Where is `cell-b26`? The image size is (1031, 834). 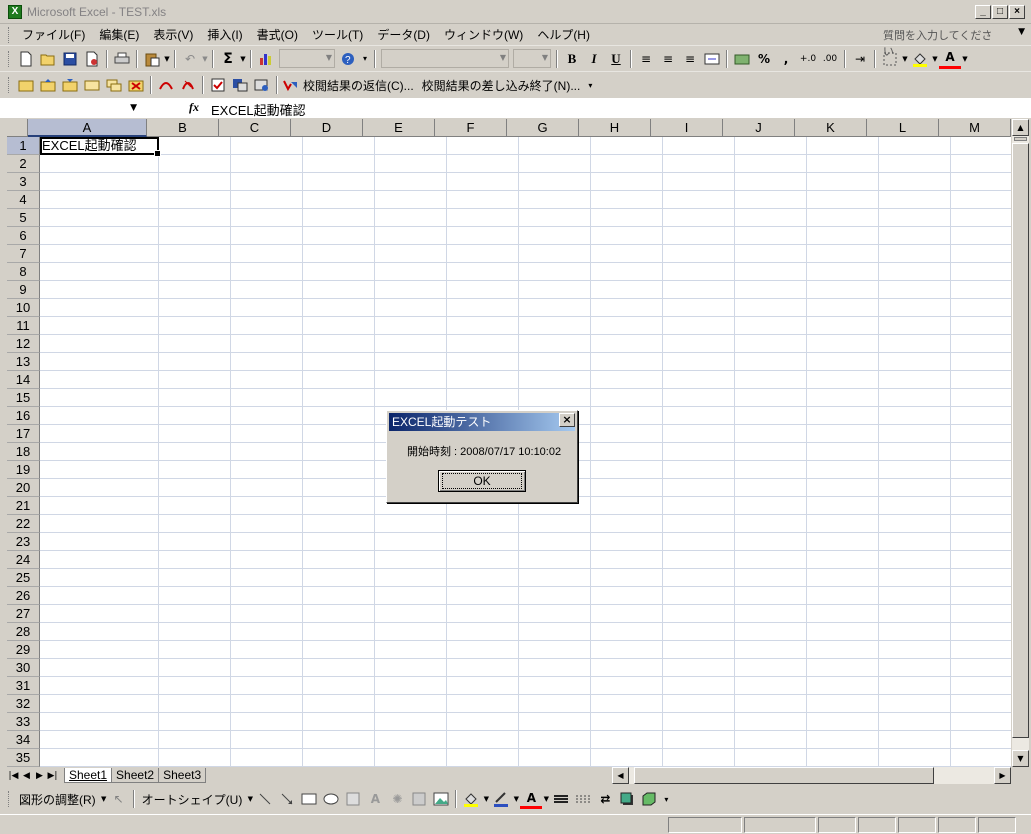
cell-b26 is located at coordinates (195, 596).